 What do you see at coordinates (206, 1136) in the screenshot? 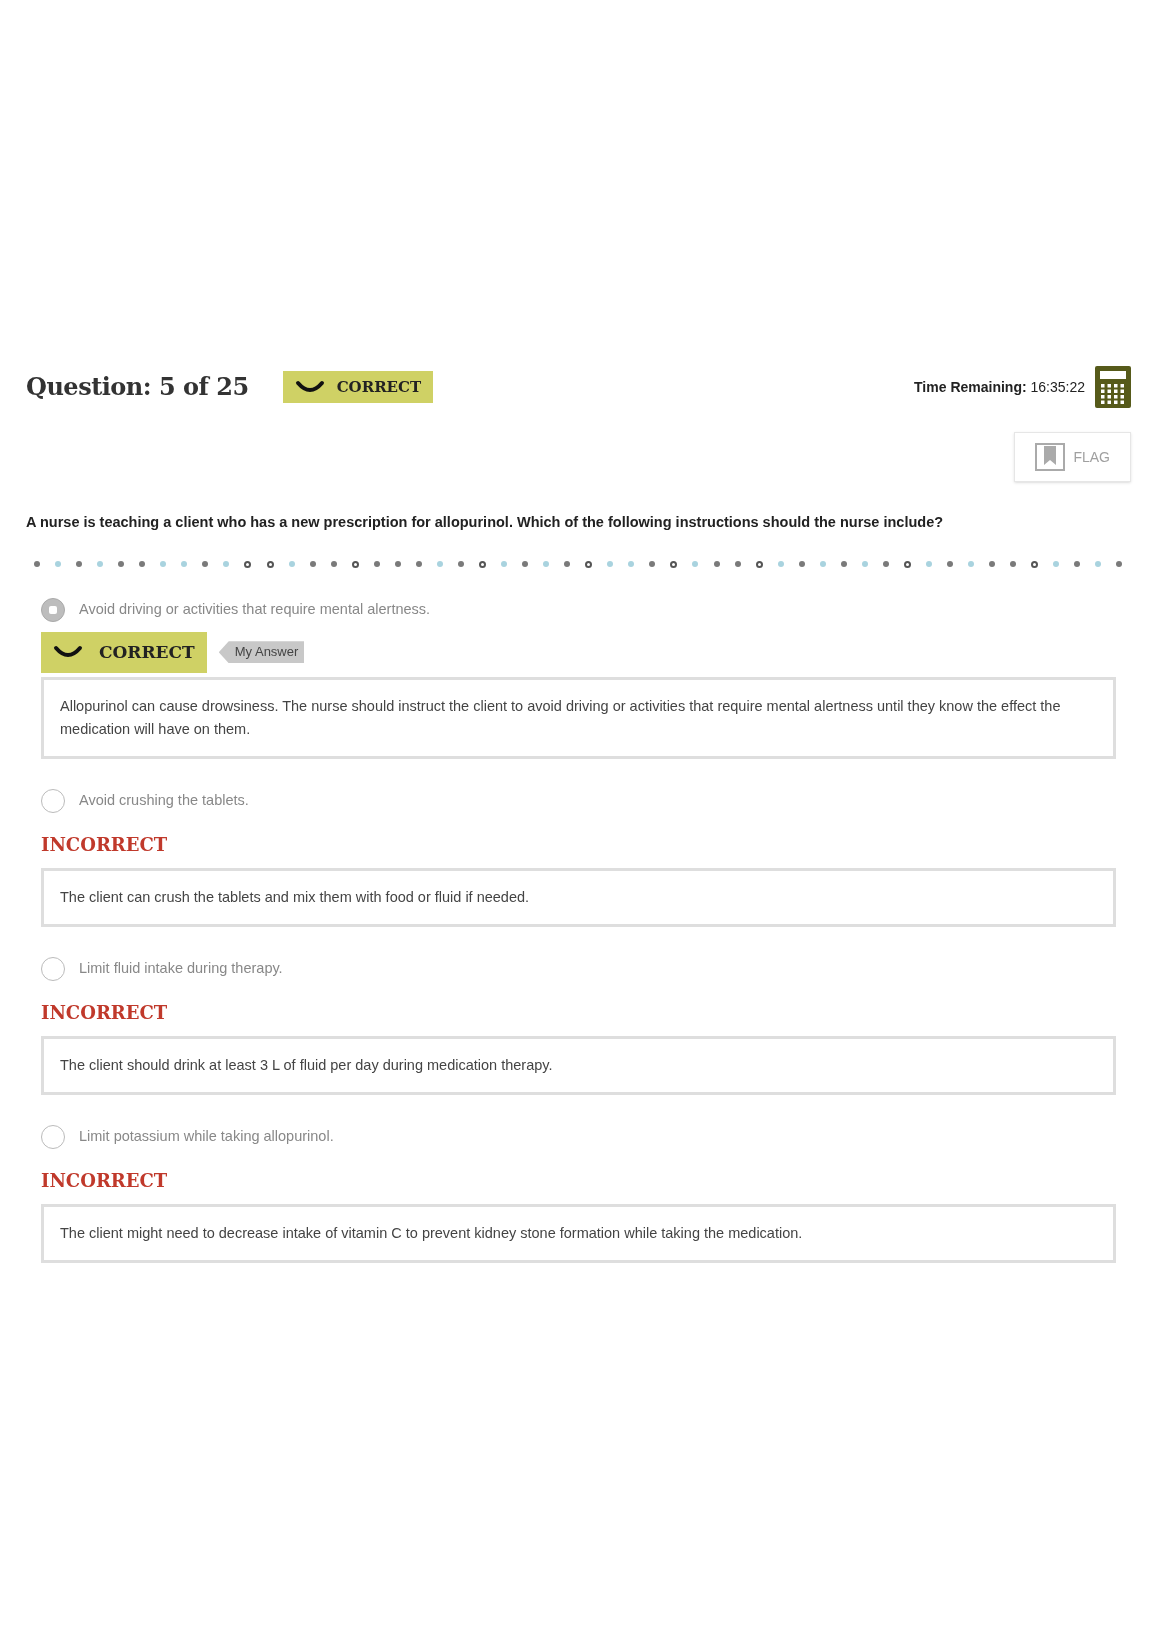
I see `option-text: Limit potassium while taking allopurinol.` at bounding box center [206, 1136].